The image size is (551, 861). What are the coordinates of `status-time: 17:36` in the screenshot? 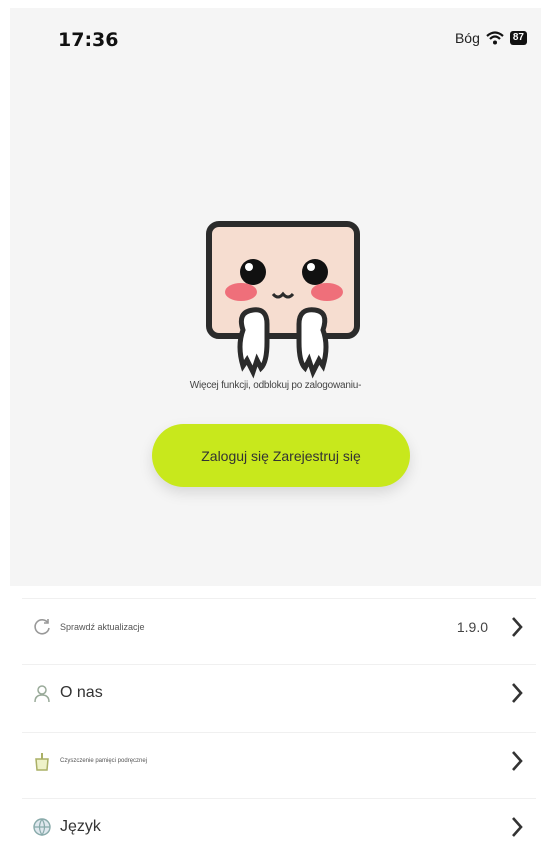 It's located at (88, 40).